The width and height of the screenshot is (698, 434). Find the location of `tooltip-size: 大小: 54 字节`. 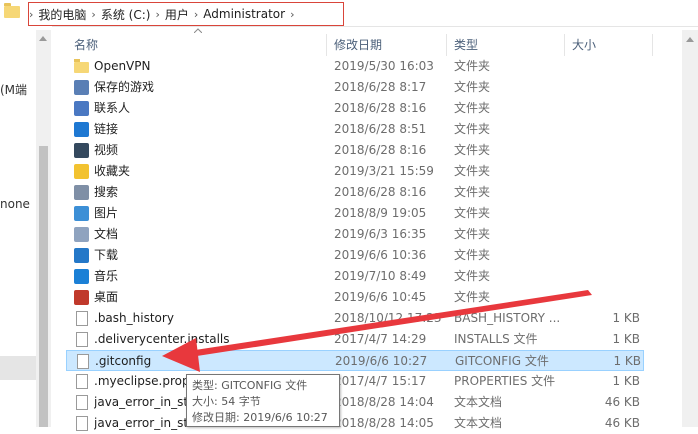

tooltip-size: 大小: 54 字节 is located at coordinates (226, 401).